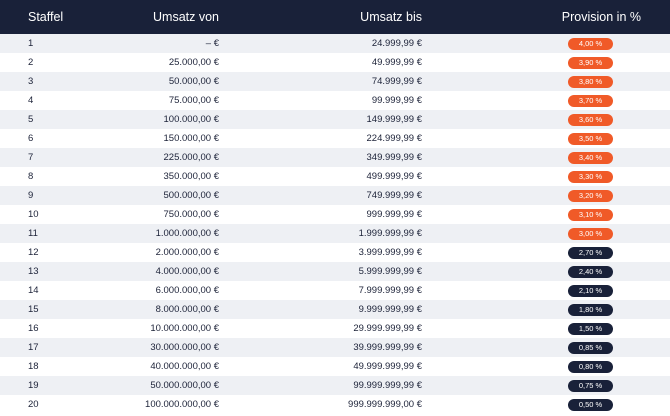 The width and height of the screenshot is (670, 416). Describe the element at coordinates (31, 176) in the screenshot. I see `cell-staffel: 8` at that location.